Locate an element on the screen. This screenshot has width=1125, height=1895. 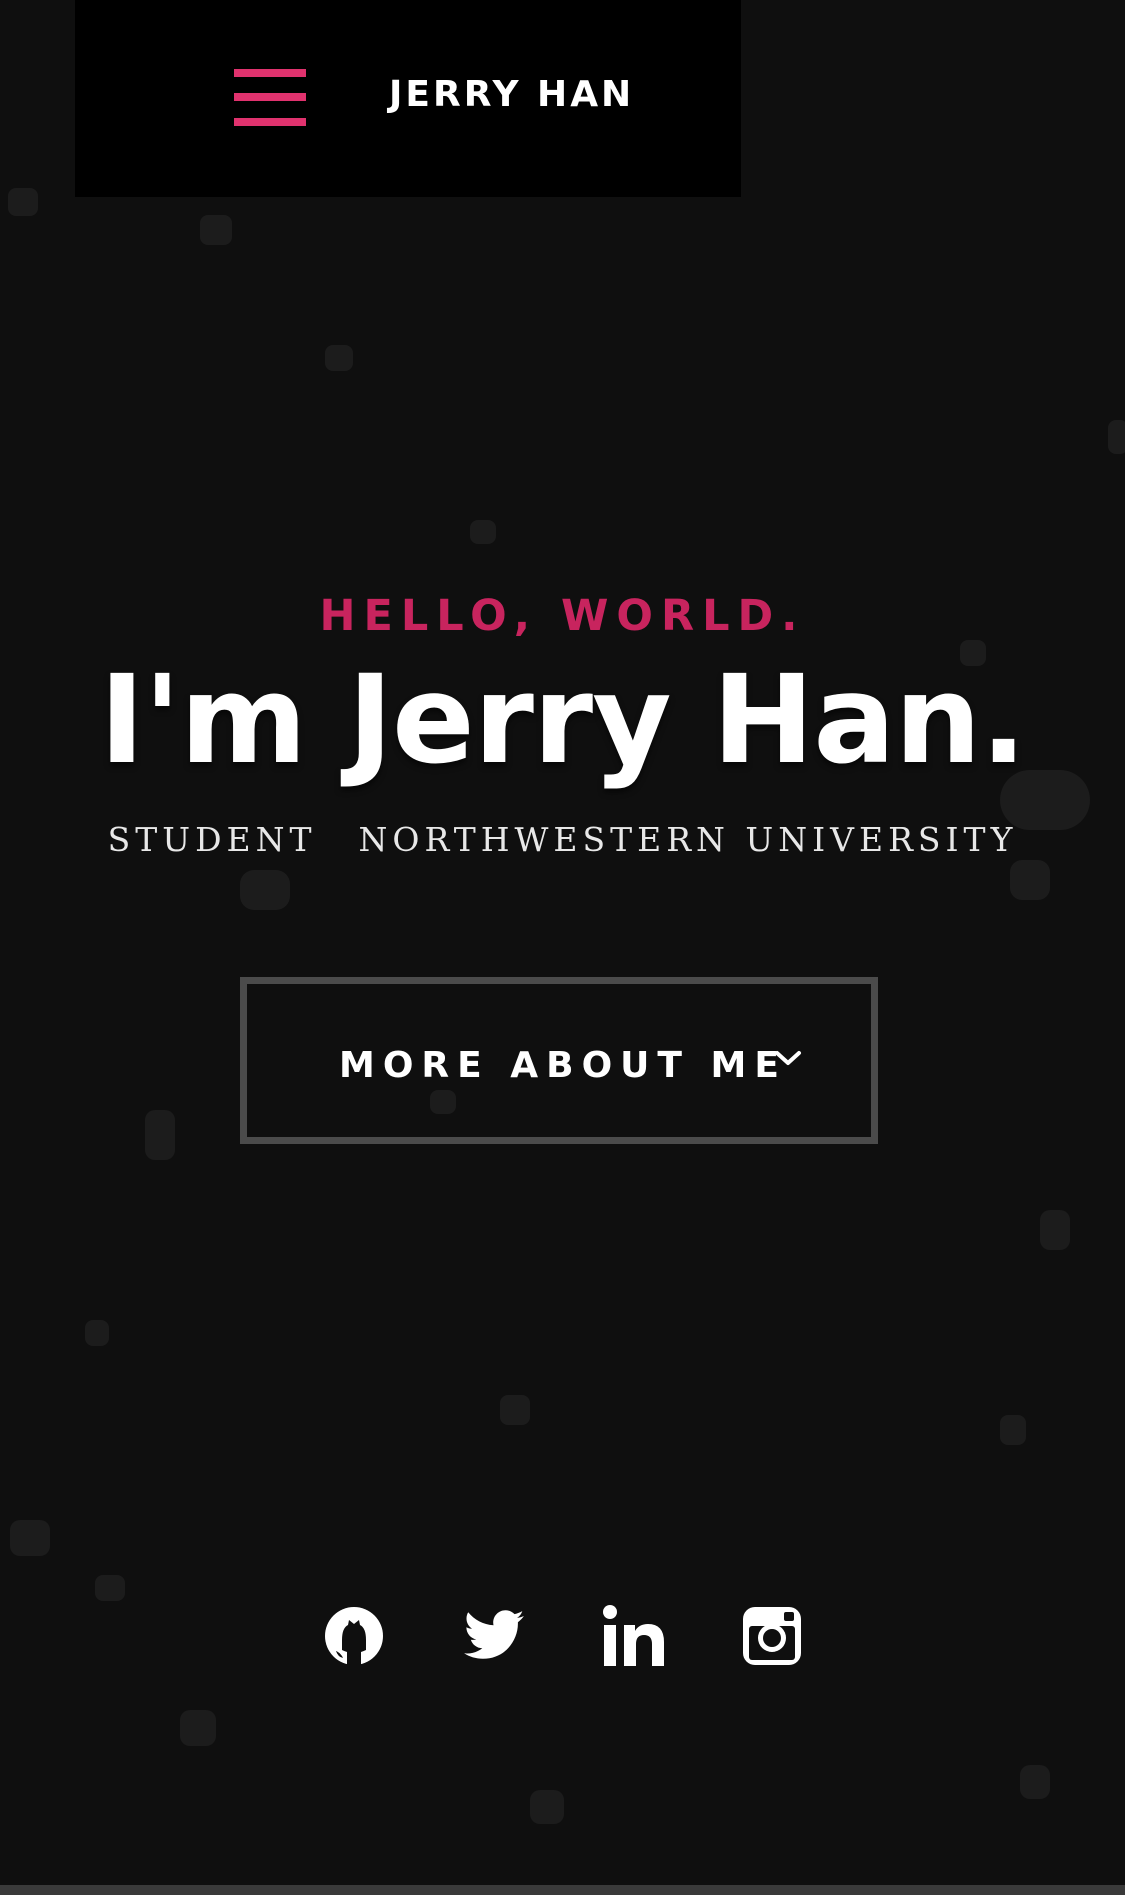
hero-subtitle: STUDENT NORTHWESTERN UNIVERSITY is located at coordinates (562, 840).